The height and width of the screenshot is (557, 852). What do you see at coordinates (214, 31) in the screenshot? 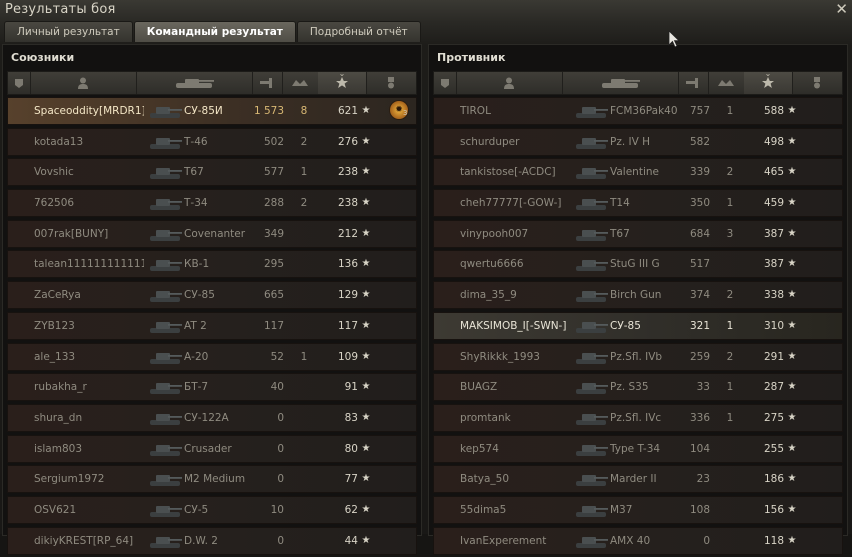
I see `tab-team-result: Командный результат` at bounding box center [214, 31].